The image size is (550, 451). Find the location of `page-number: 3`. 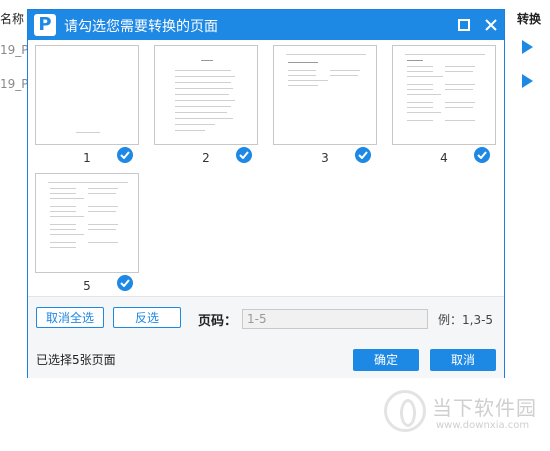

page-number: 3 is located at coordinates (325, 158).